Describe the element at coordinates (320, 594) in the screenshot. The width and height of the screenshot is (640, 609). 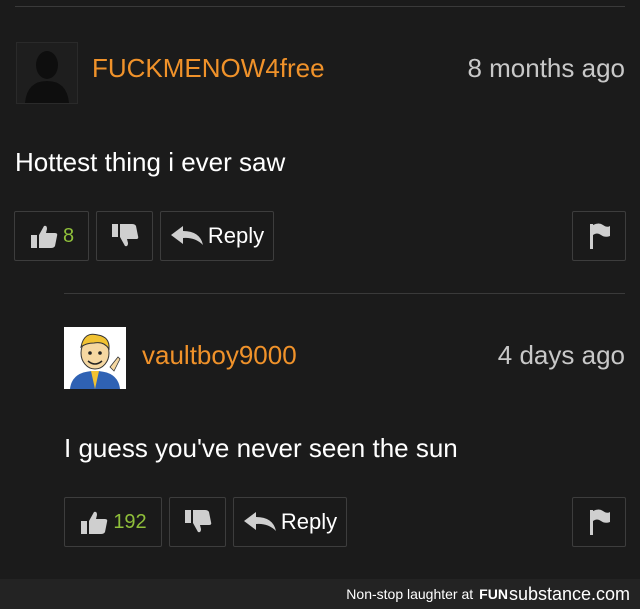
I see `watermark-footer: Non-stop laughter at FUN substance.com` at that location.